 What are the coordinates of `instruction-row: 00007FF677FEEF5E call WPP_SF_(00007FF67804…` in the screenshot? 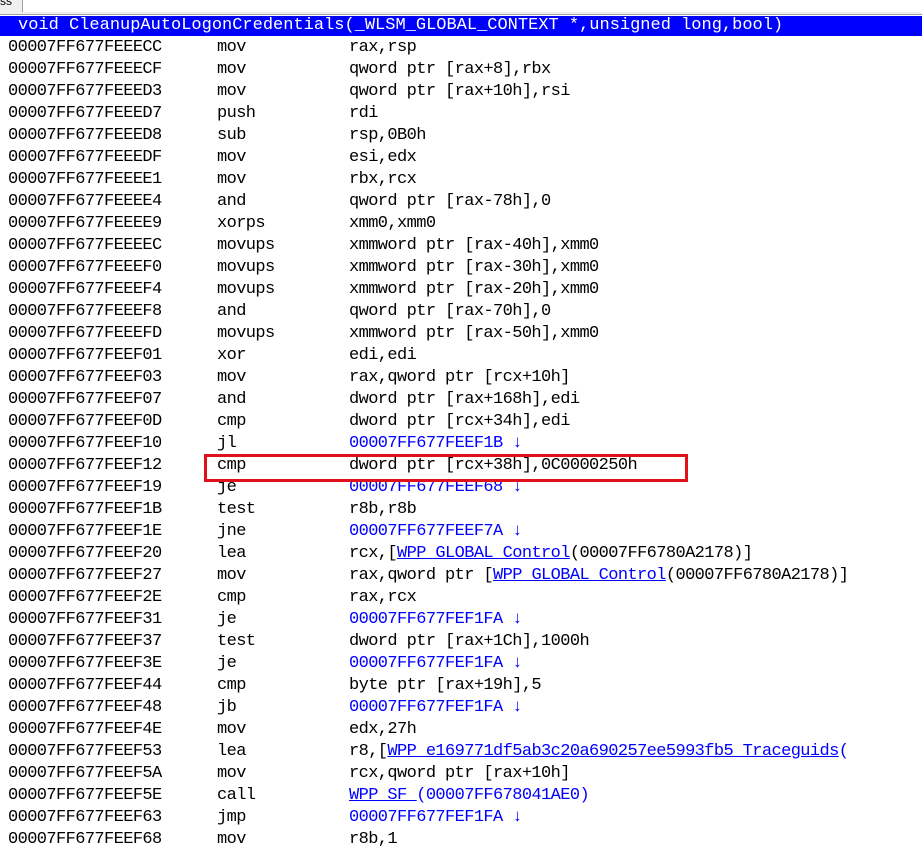 It's located at (461, 796).